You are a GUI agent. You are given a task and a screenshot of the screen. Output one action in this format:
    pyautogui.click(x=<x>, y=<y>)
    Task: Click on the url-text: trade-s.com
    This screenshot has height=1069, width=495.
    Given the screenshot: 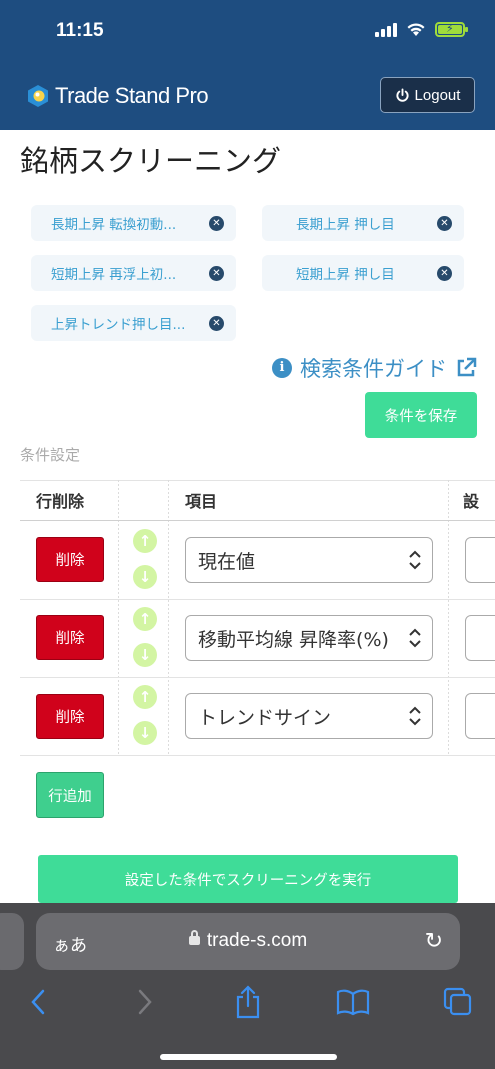 What is the action you would take?
    pyautogui.click(x=257, y=940)
    